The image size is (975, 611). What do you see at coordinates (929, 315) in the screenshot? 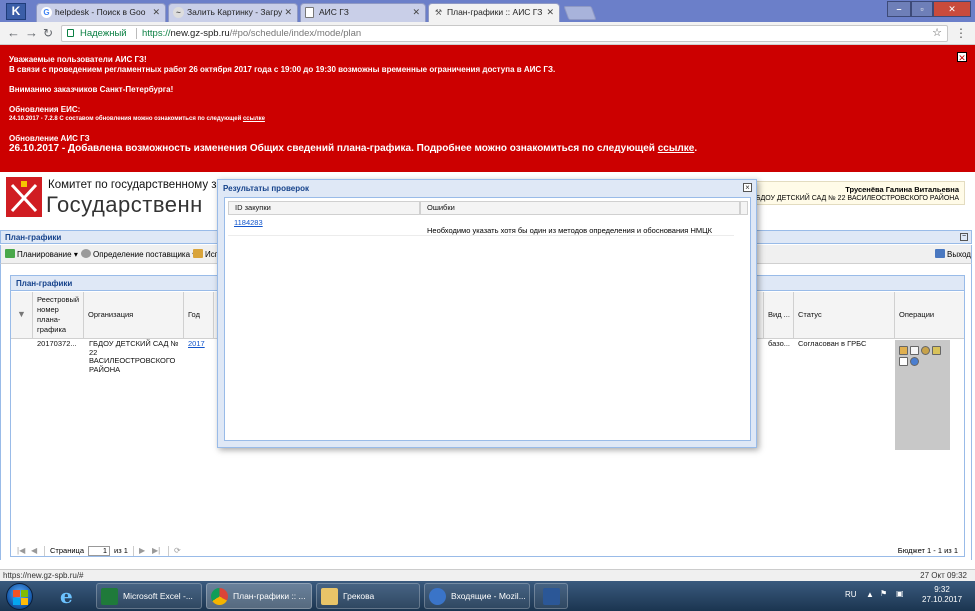
I see `column-operations: Операции` at bounding box center [929, 315].